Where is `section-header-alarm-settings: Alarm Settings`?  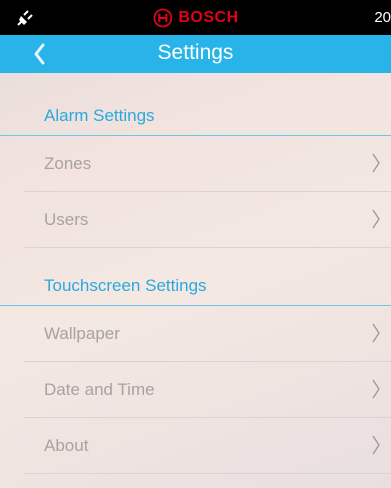 section-header-alarm-settings: Alarm Settings is located at coordinates (195, 121).